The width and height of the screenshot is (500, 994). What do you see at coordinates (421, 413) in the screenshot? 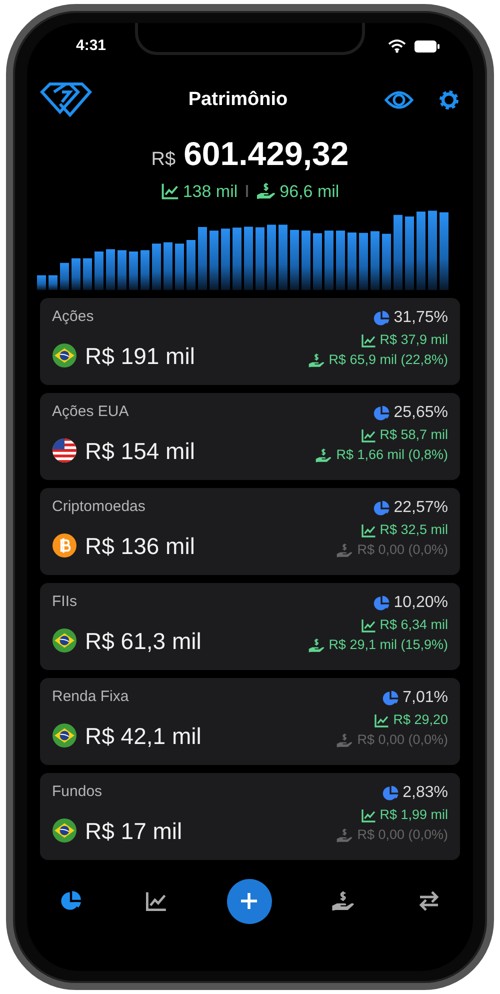
I see `allocation-percent: 25,65%` at bounding box center [421, 413].